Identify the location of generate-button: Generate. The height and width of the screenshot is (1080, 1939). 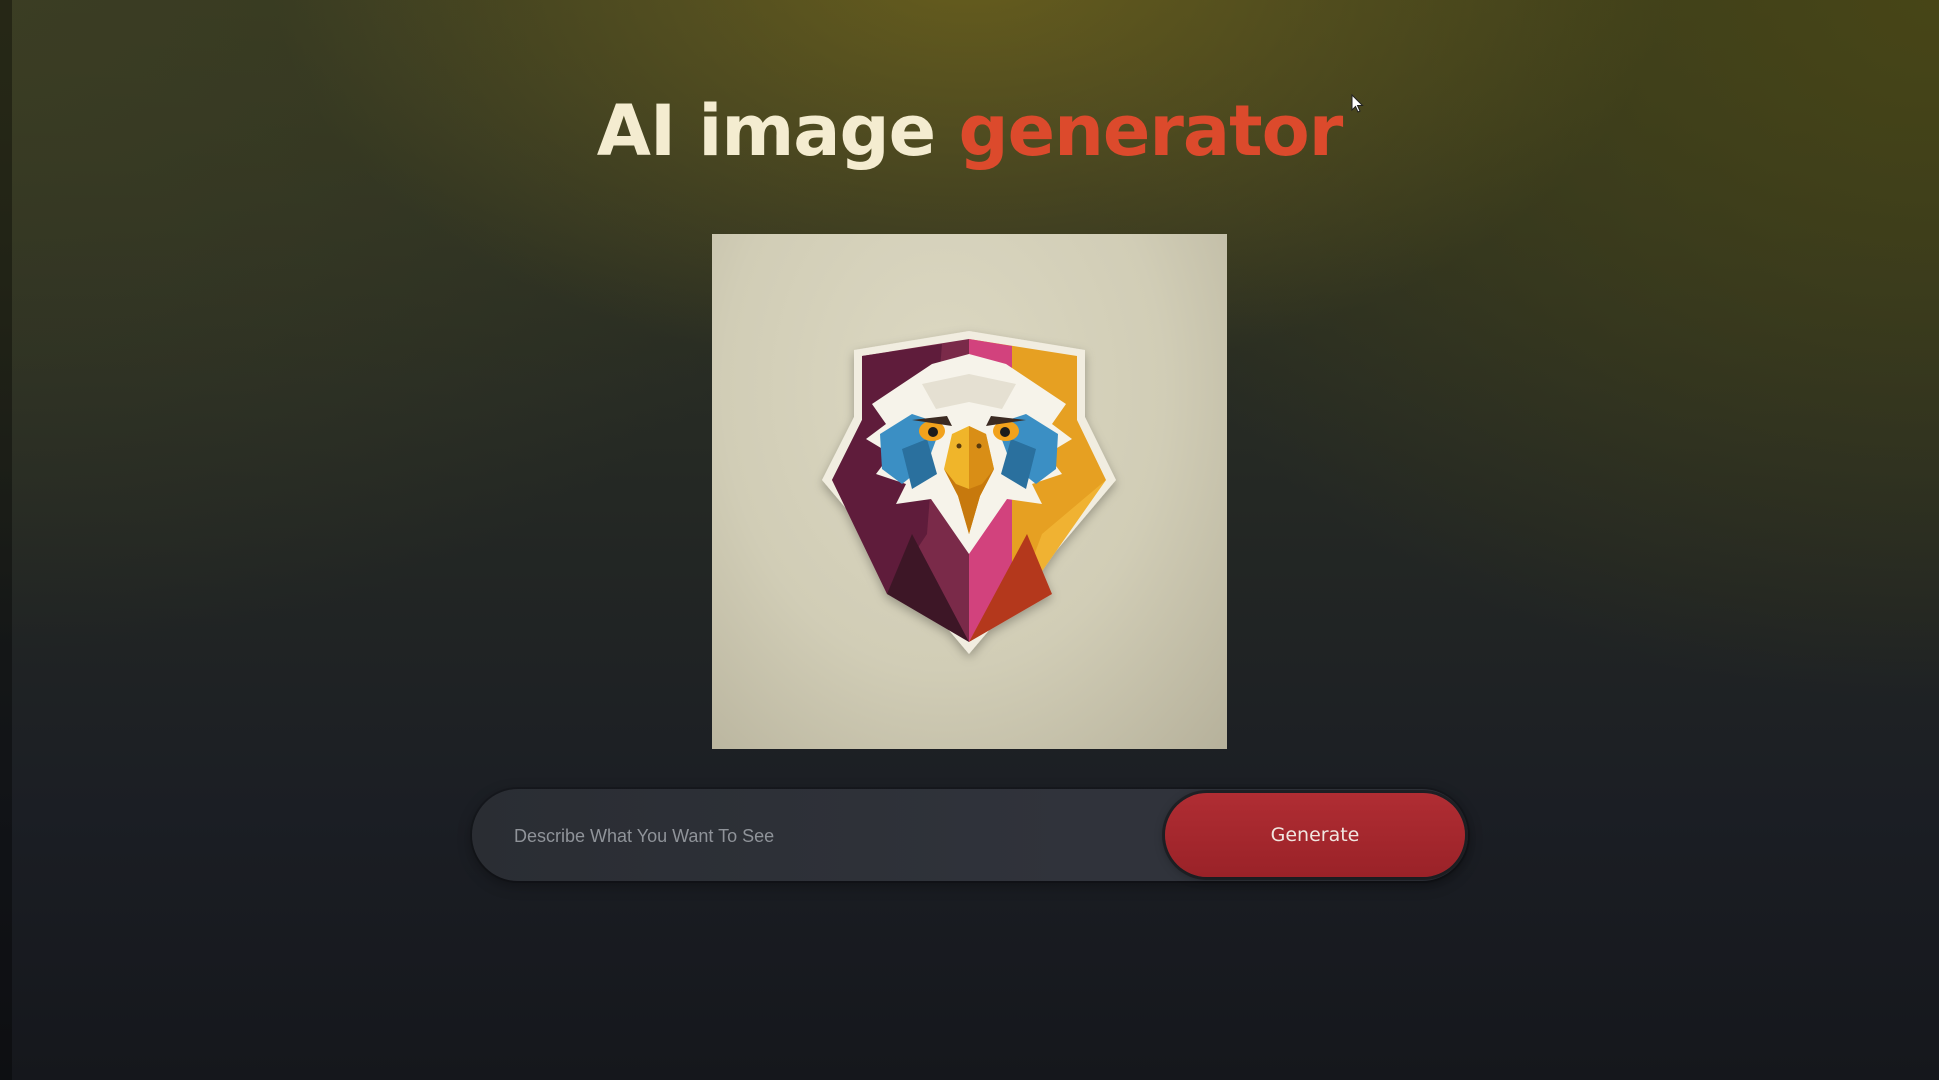
(1315, 835).